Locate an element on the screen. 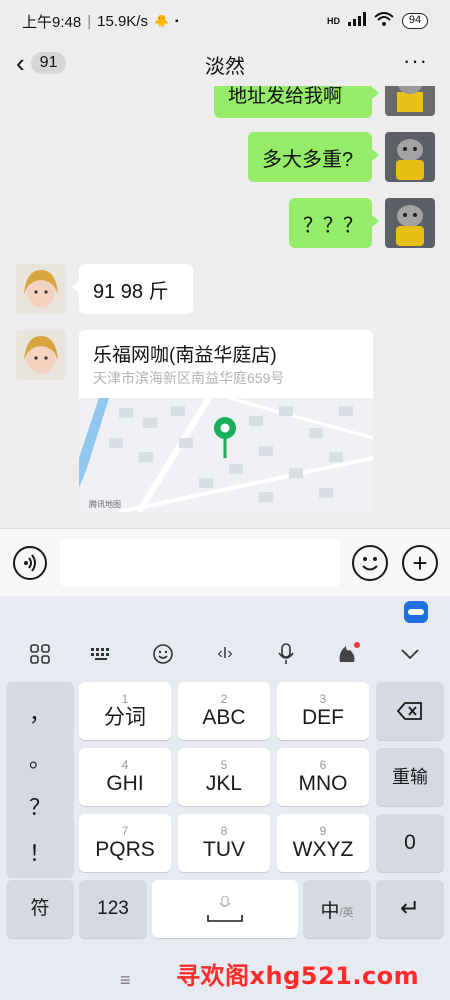  keyboard-toolbar: ‹I› is located at coordinates (225, 653).